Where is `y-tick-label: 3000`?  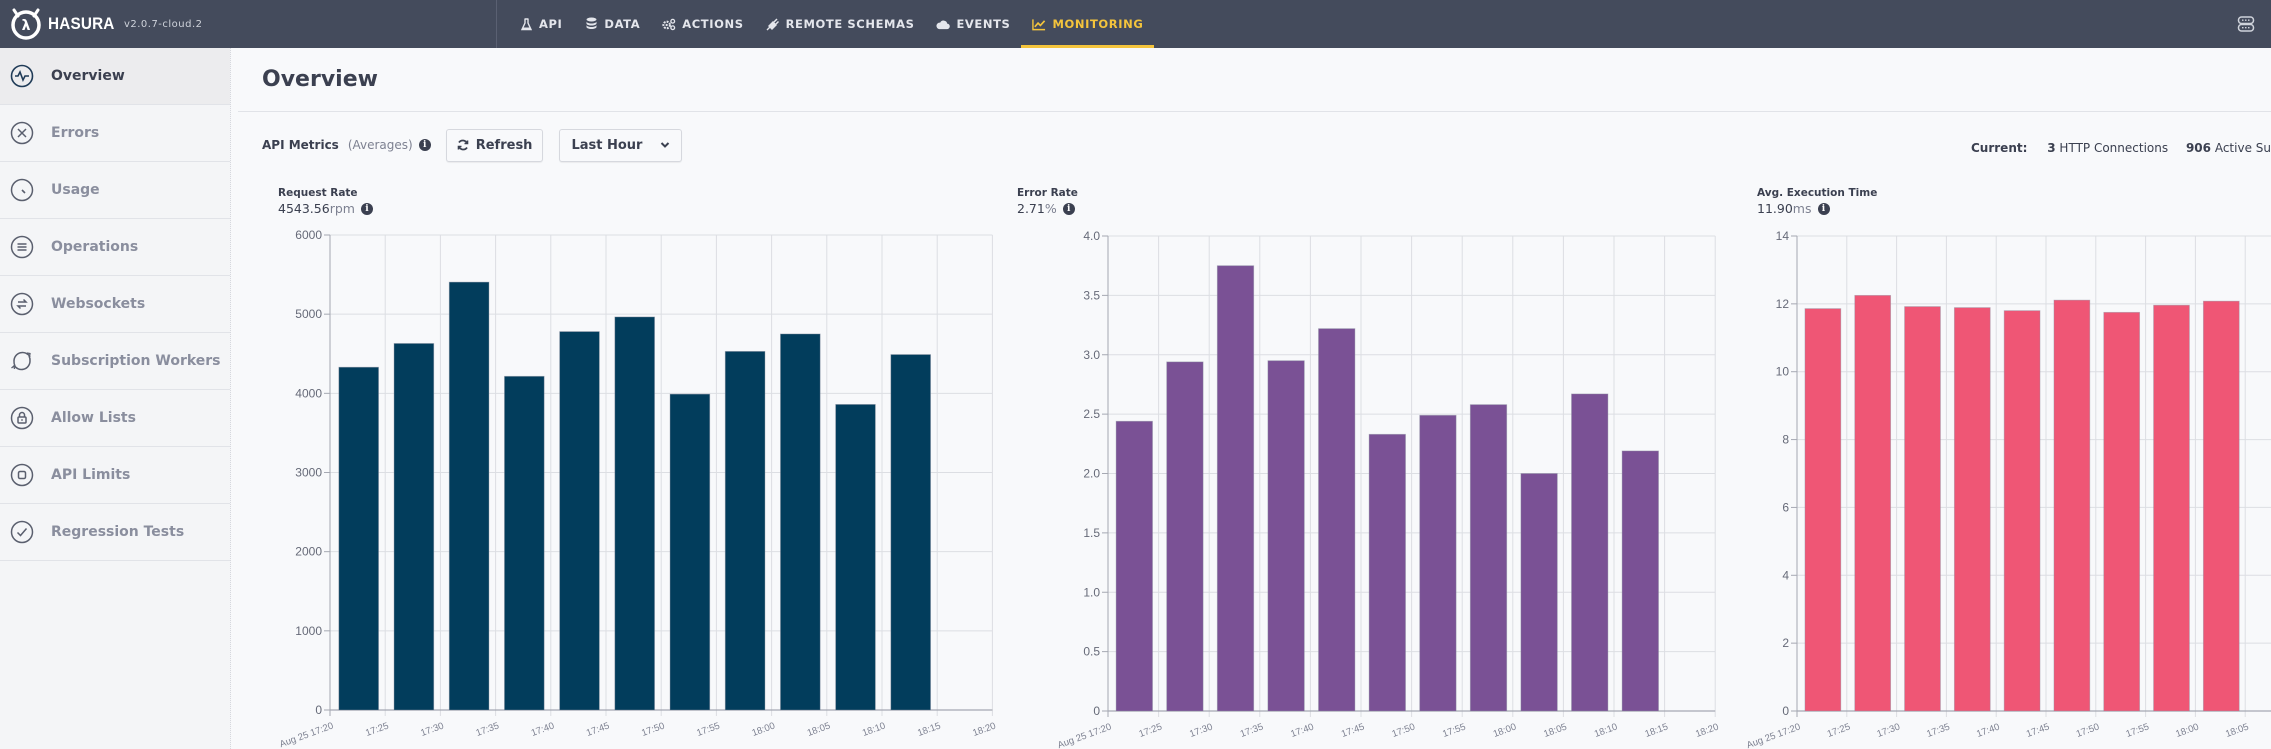 y-tick-label: 3000 is located at coordinates (308, 473).